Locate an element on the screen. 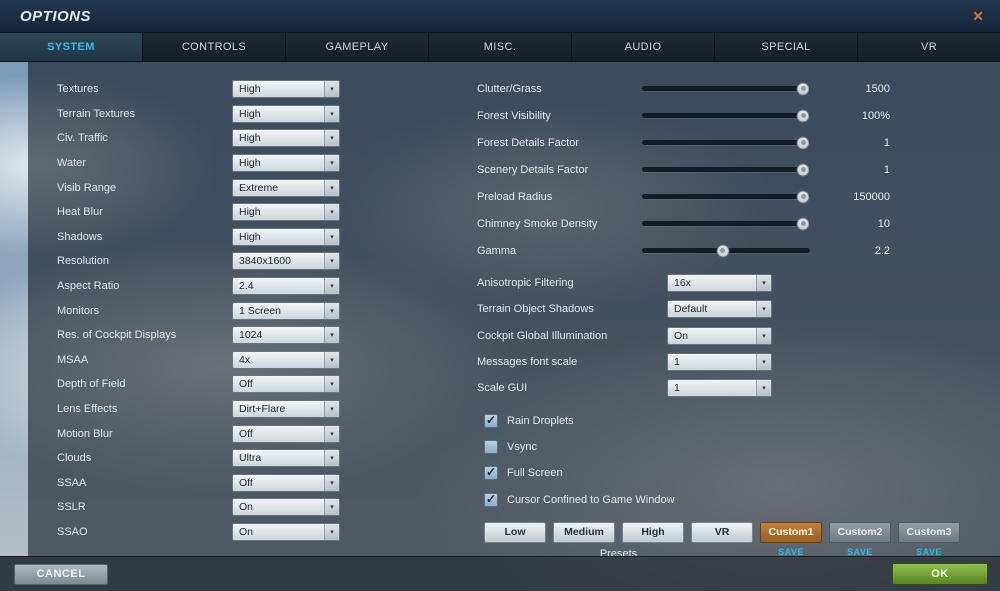 Image resolution: width=1000 pixels, height=591 pixels. dropdown: 1024 ▾ is located at coordinates (286, 335).